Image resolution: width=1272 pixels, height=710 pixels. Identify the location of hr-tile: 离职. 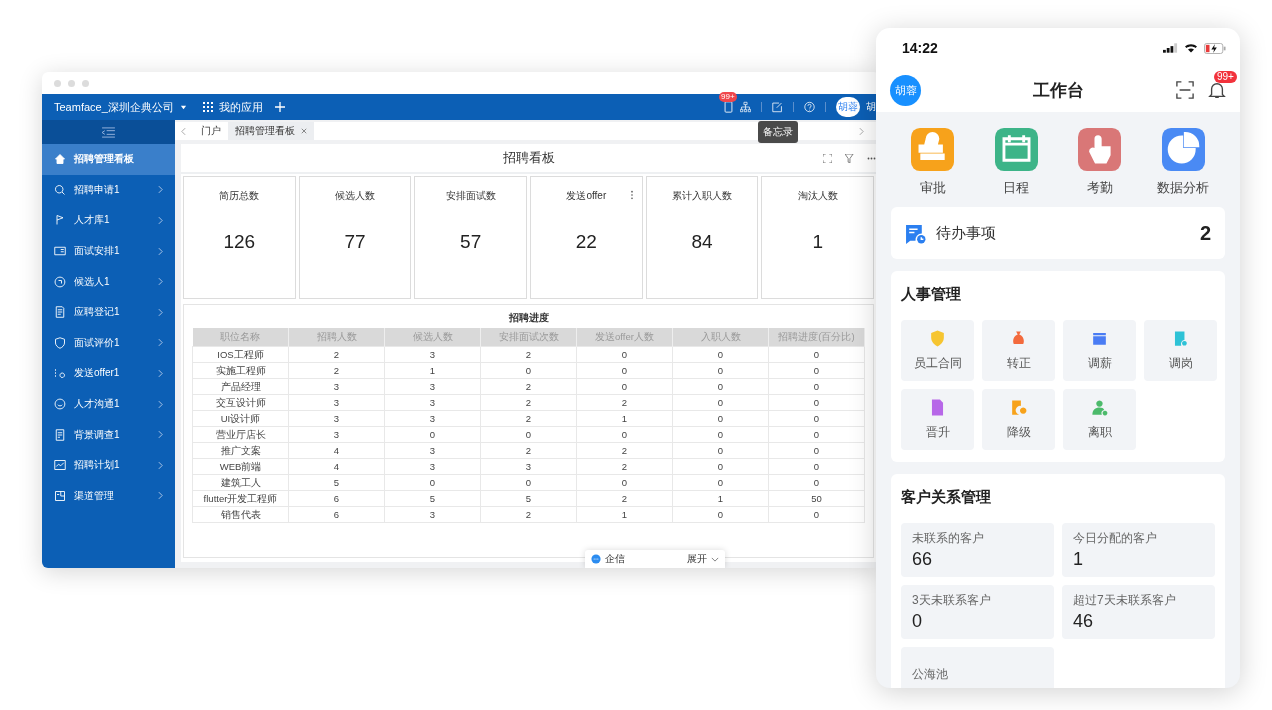
(1099, 419).